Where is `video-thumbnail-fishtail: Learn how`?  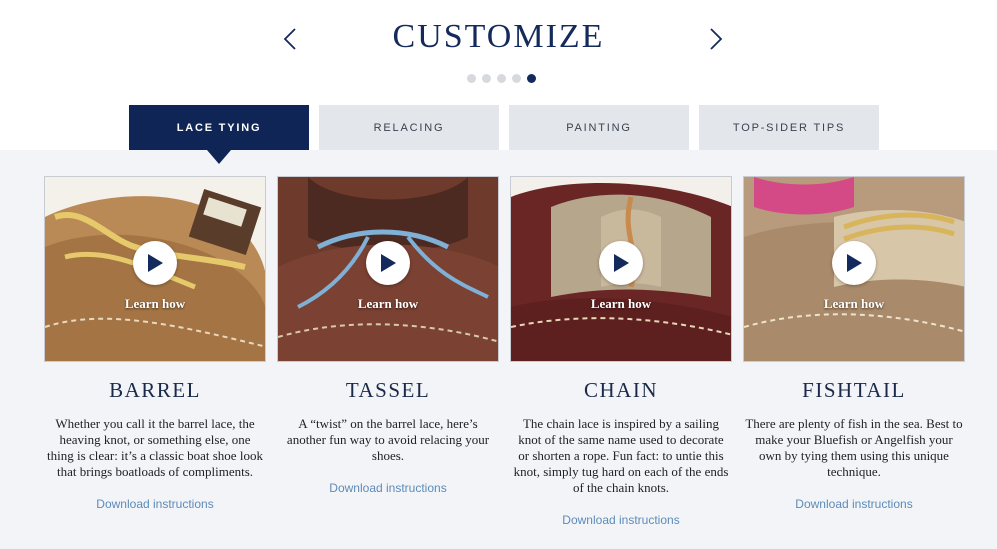
video-thumbnail-fishtail: Learn how is located at coordinates (854, 269).